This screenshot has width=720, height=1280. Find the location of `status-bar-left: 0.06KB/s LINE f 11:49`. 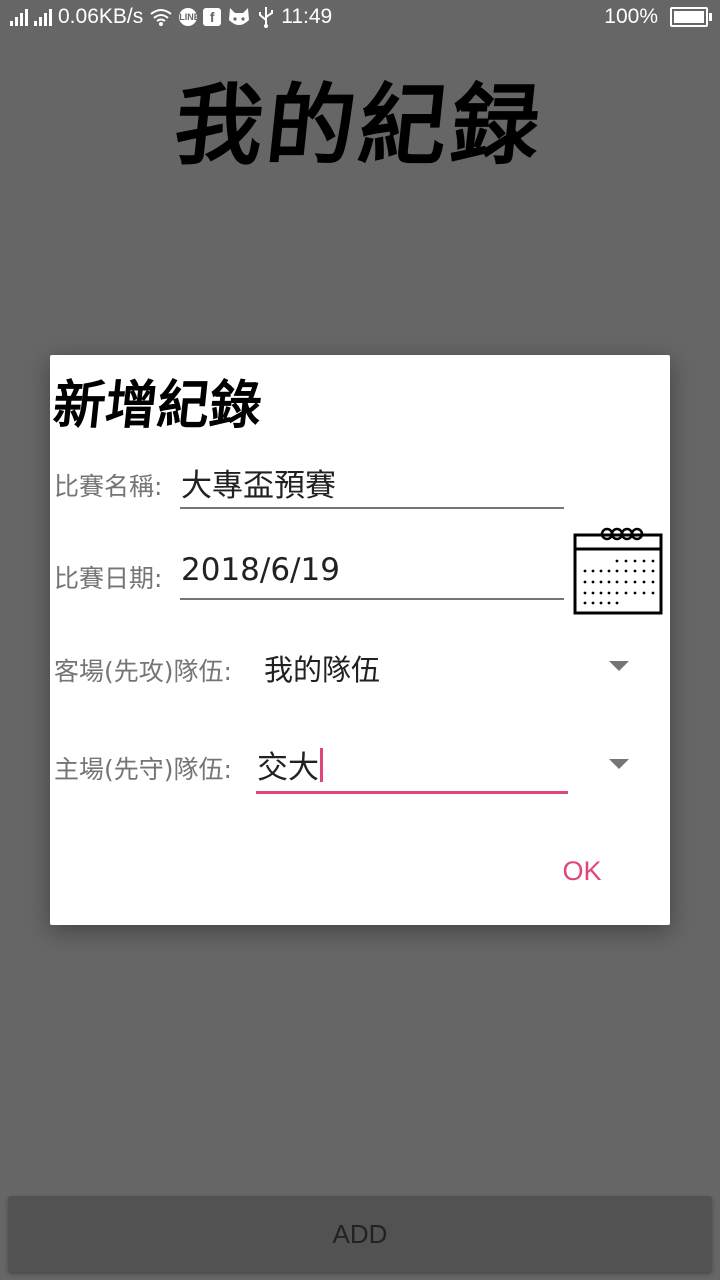

status-bar-left: 0.06KB/s LINE f 11:49 is located at coordinates (171, 17).